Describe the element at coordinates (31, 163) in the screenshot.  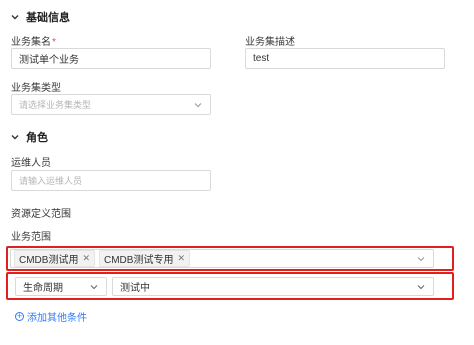
I see `ops-label: 运维人员` at that location.